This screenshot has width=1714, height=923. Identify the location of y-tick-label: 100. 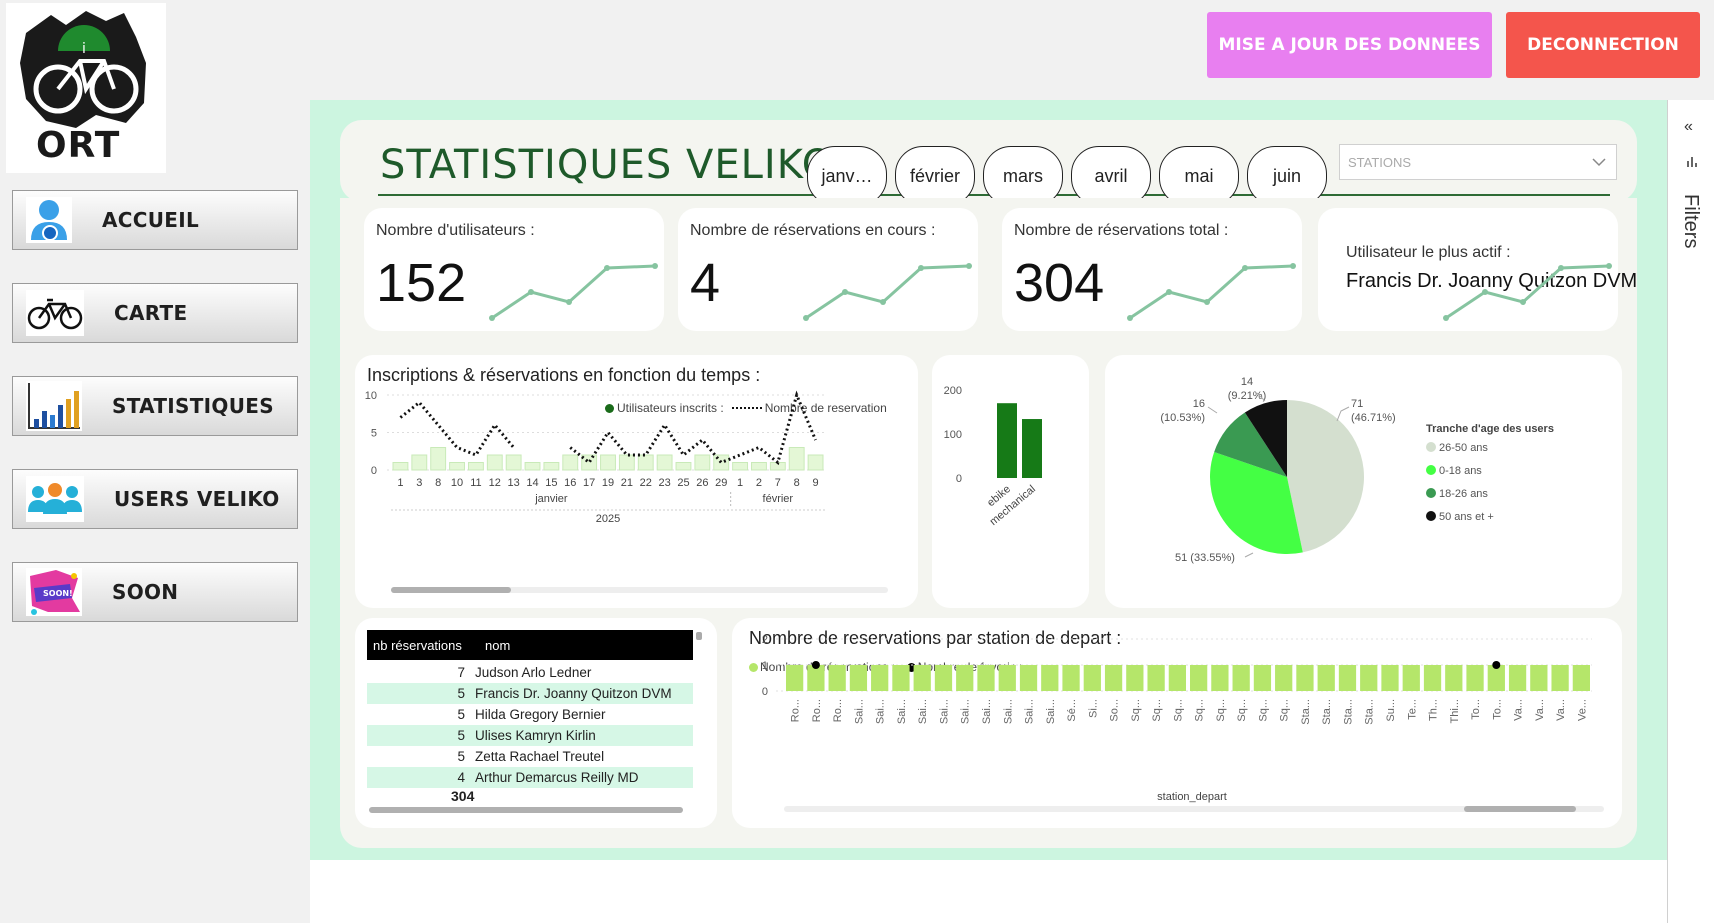
(953, 435).